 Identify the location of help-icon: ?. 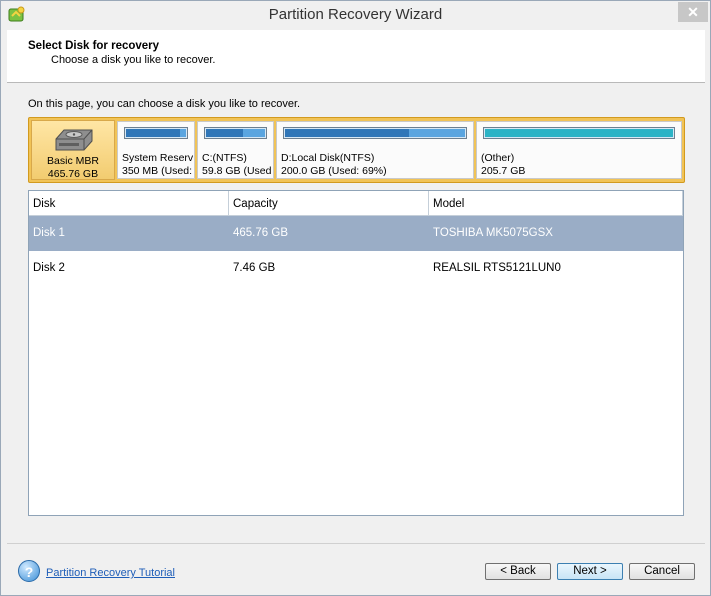
(29, 571).